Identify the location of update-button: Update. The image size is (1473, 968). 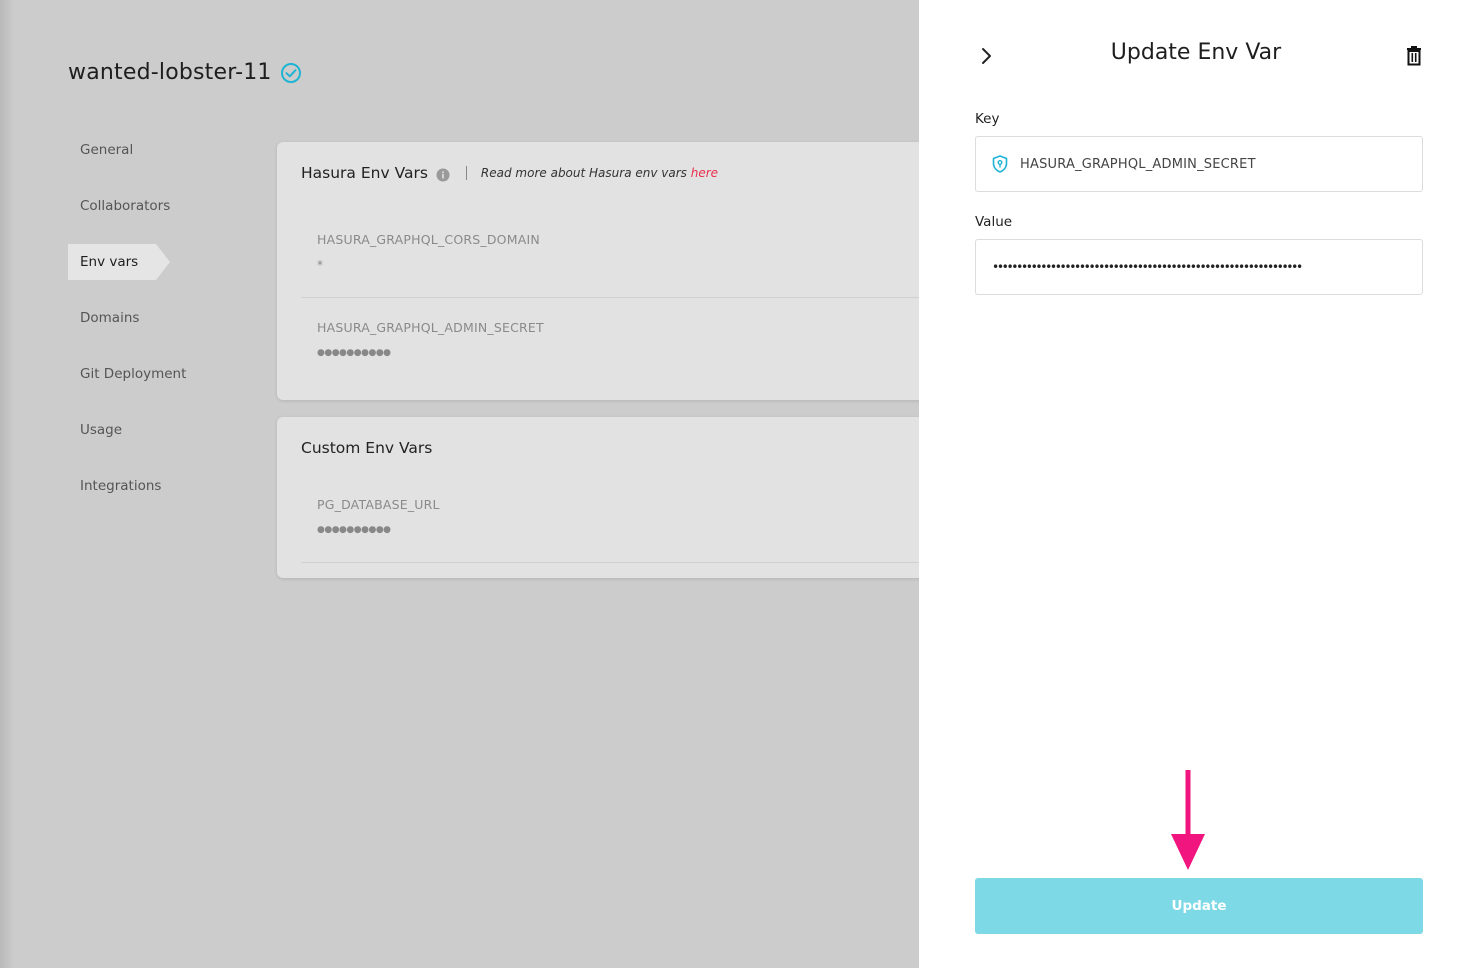
(1199, 906).